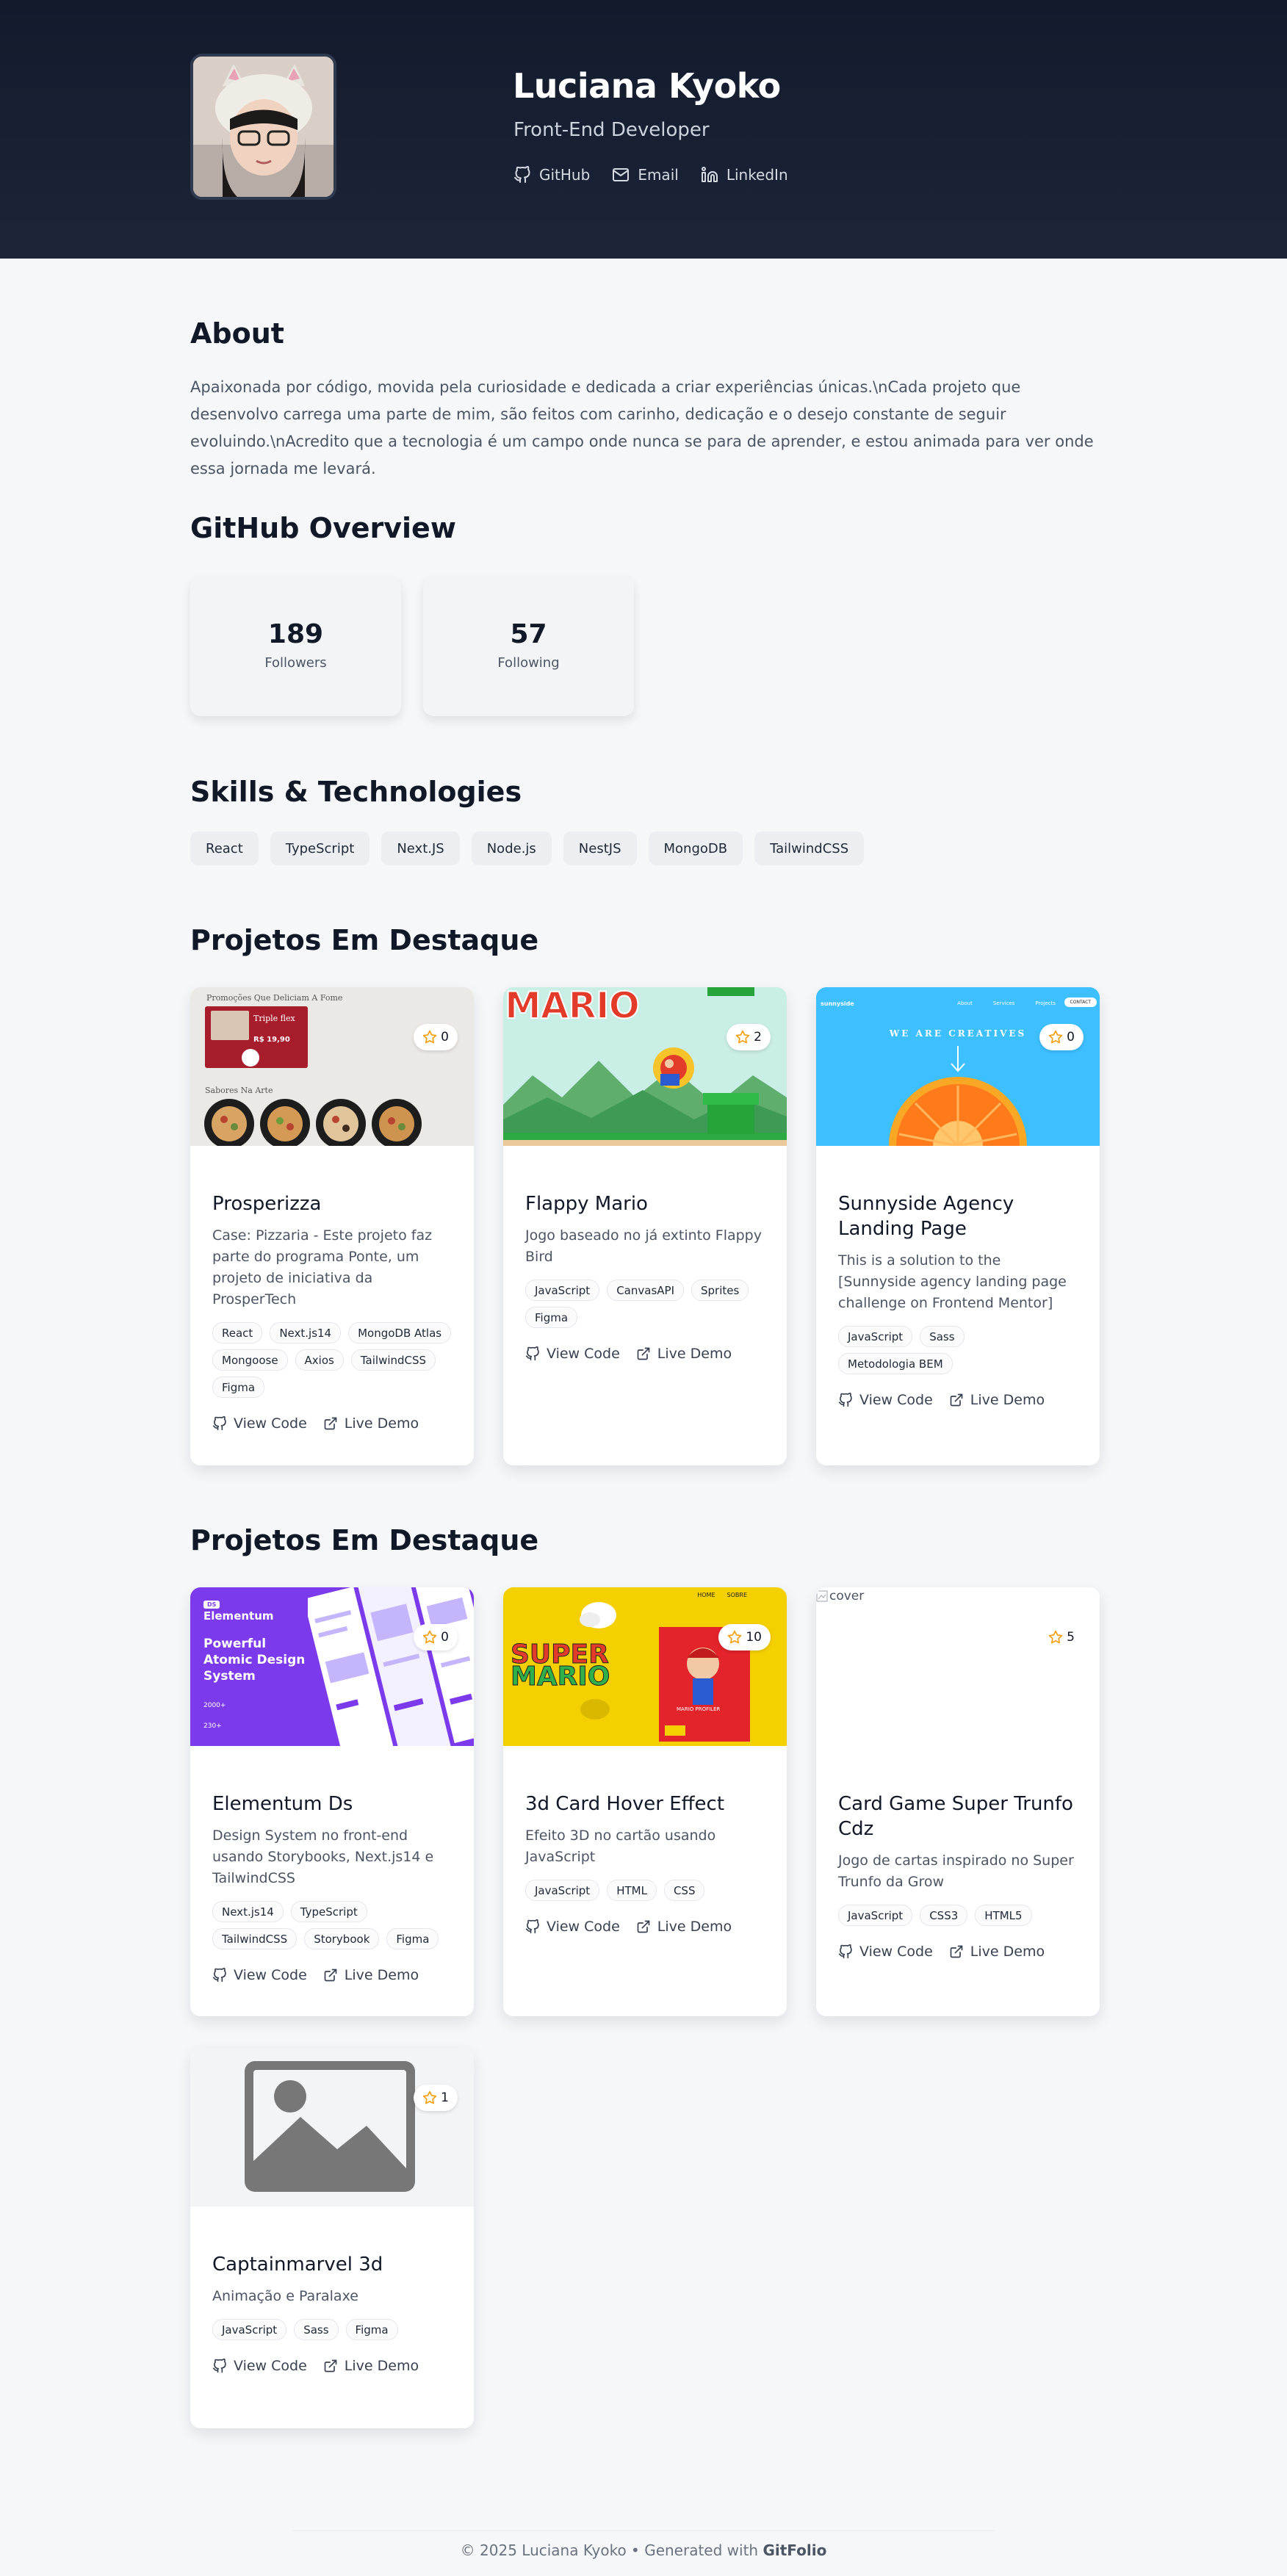 This screenshot has width=1287, height=2576. I want to click on project-title: Elementum Ds, so click(282, 1804).